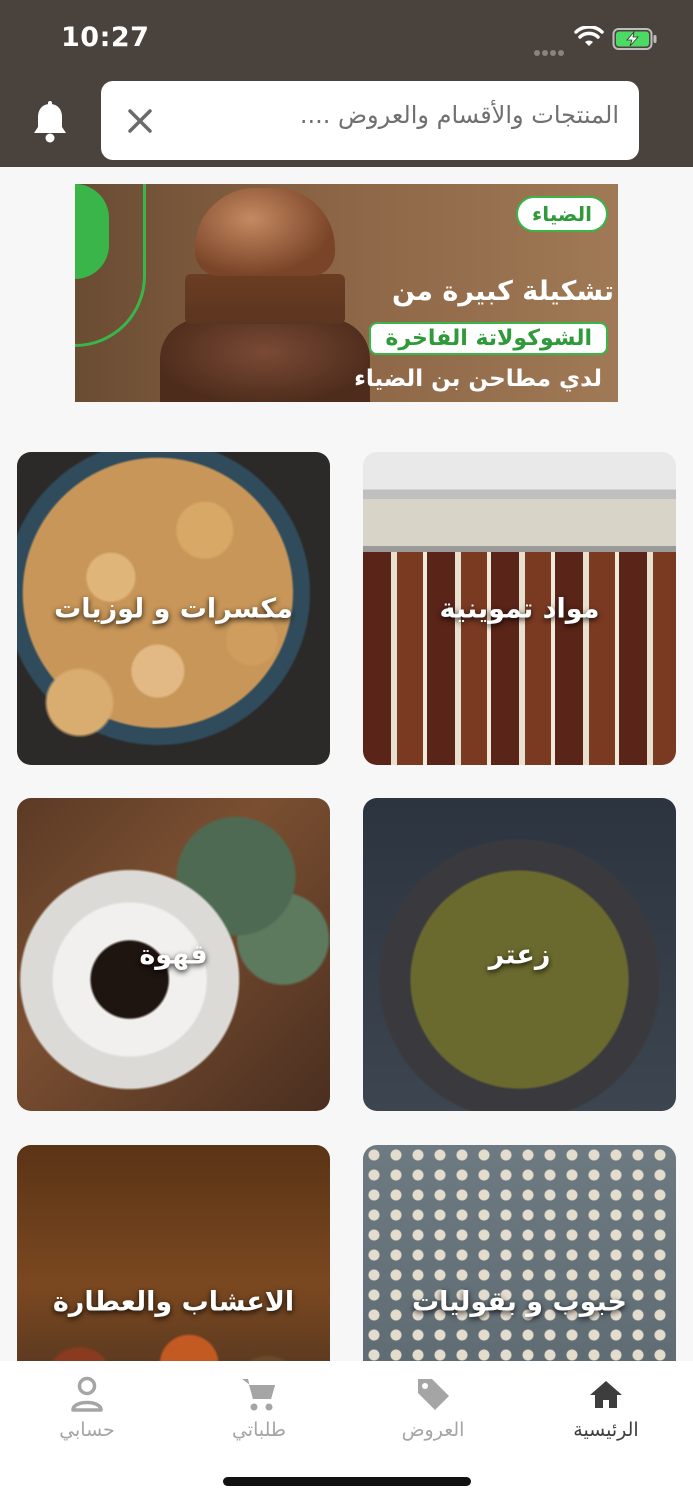 The image size is (693, 1500). I want to click on nav-offers: العروض, so click(433, 1408).